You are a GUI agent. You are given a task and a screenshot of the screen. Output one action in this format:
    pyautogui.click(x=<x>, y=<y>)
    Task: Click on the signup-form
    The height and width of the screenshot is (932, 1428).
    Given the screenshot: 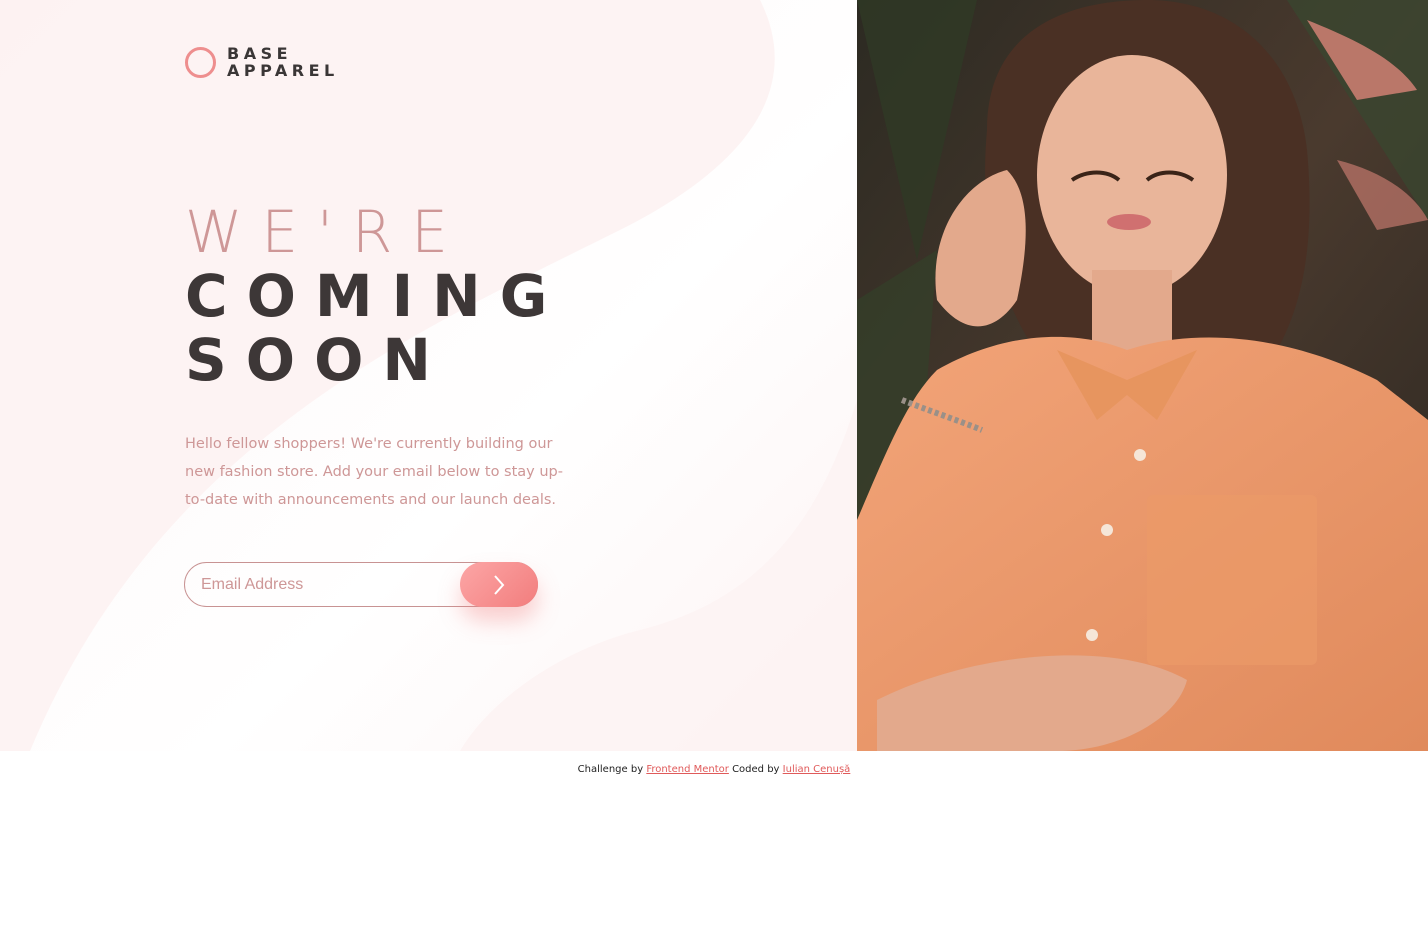 What is the action you would take?
    pyautogui.click(x=361, y=584)
    